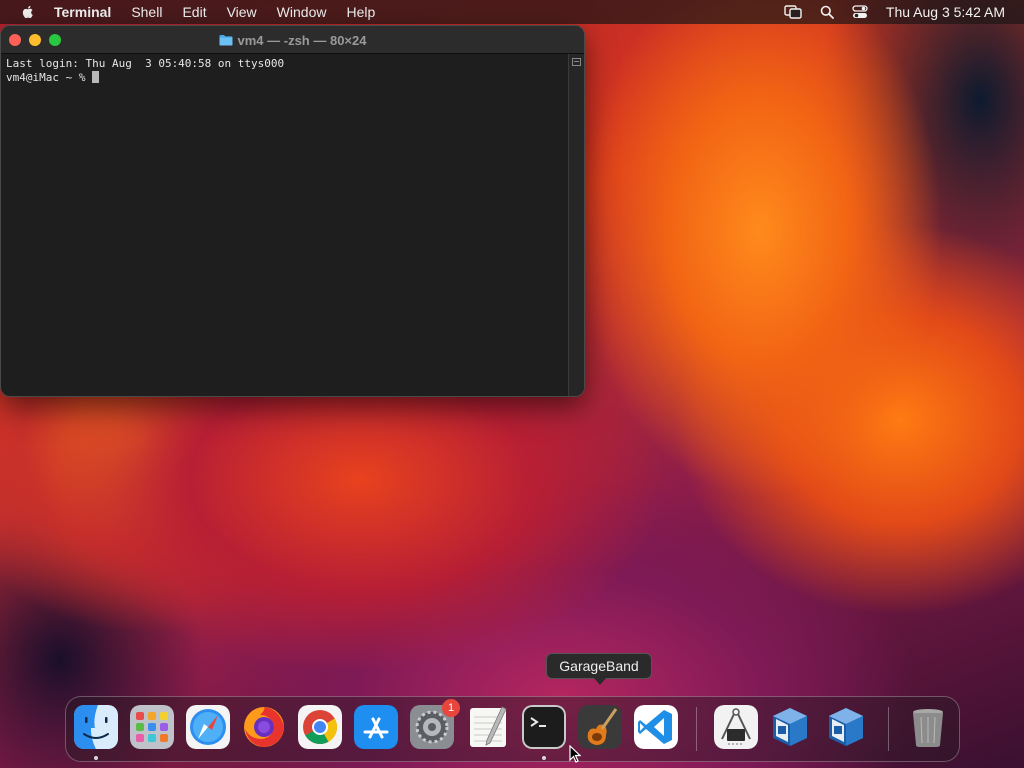 The image size is (1024, 768). Describe the element at coordinates (264, 727) in the screenshot. I see `firefox-icon` at that location.